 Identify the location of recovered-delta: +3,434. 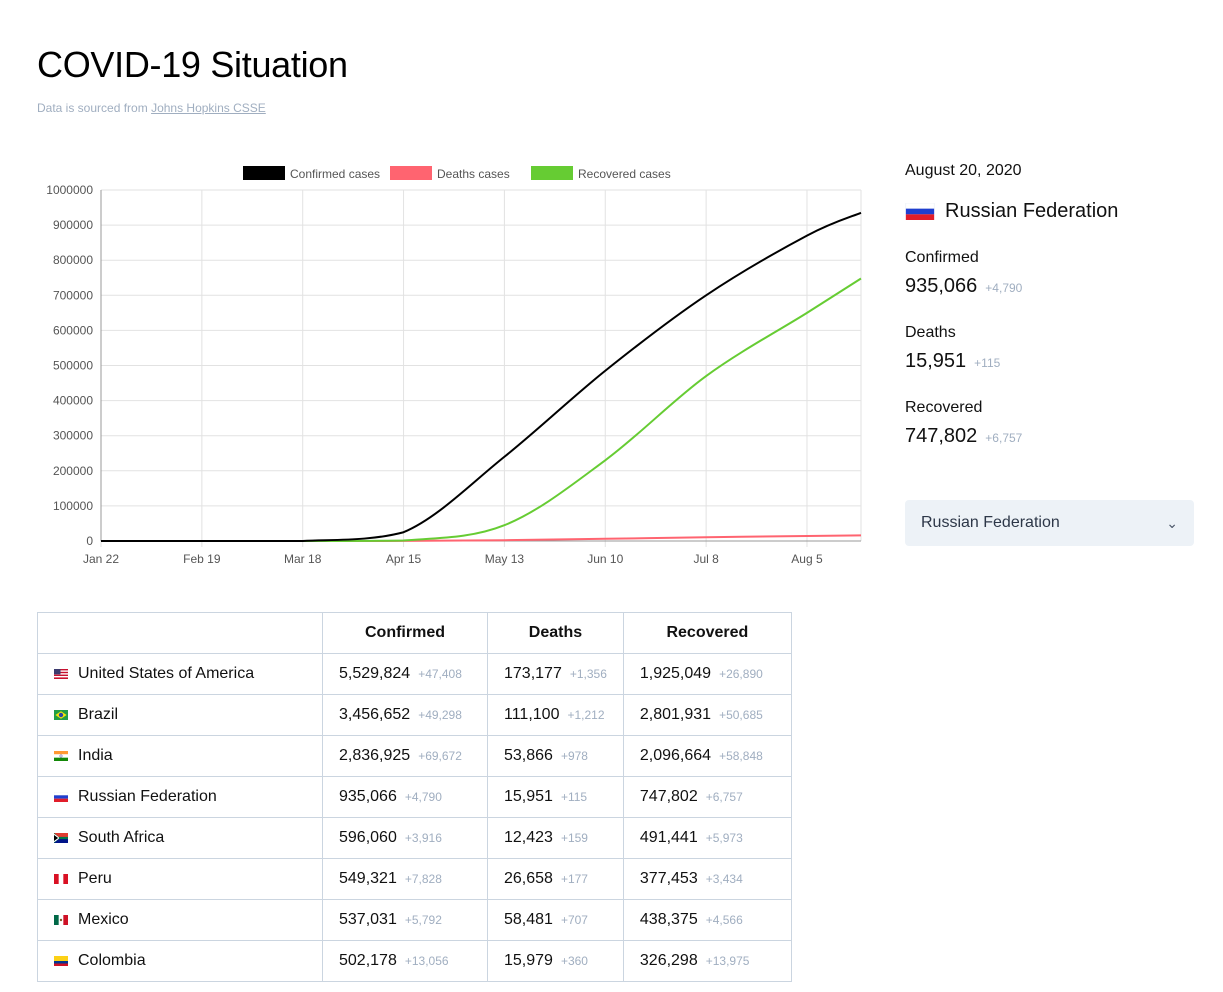
(724, 879).